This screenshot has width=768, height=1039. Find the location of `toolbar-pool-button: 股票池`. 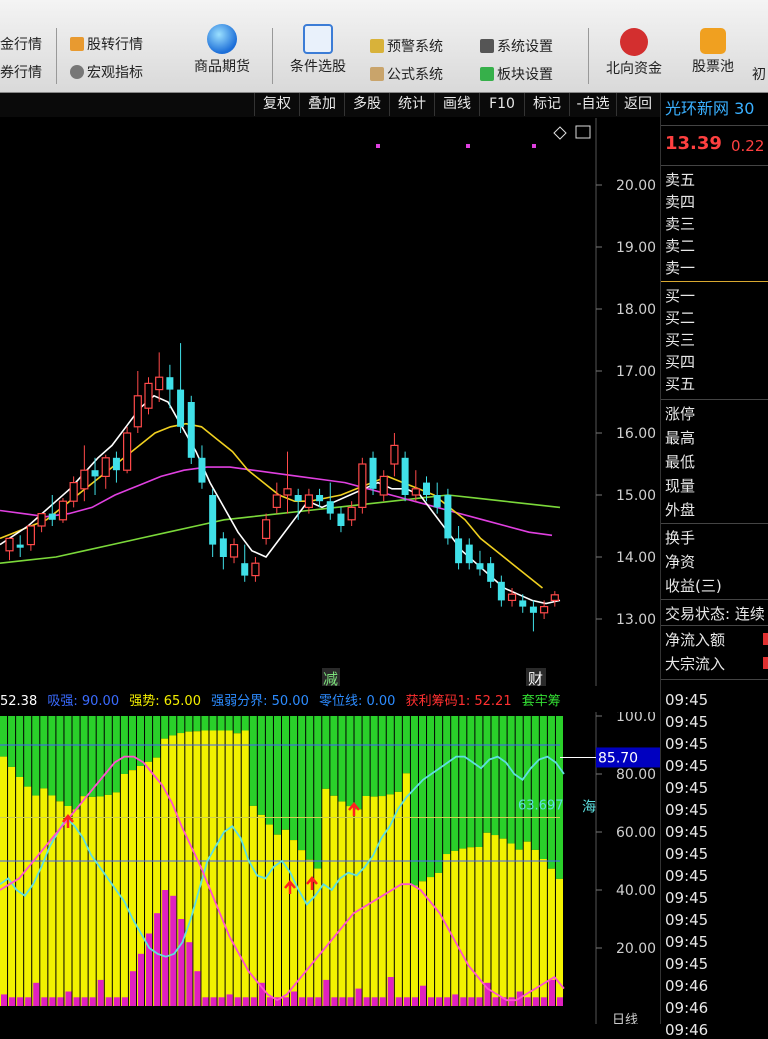

toolbar-pool-button: 股票池 is located at coordinates (713, 52).